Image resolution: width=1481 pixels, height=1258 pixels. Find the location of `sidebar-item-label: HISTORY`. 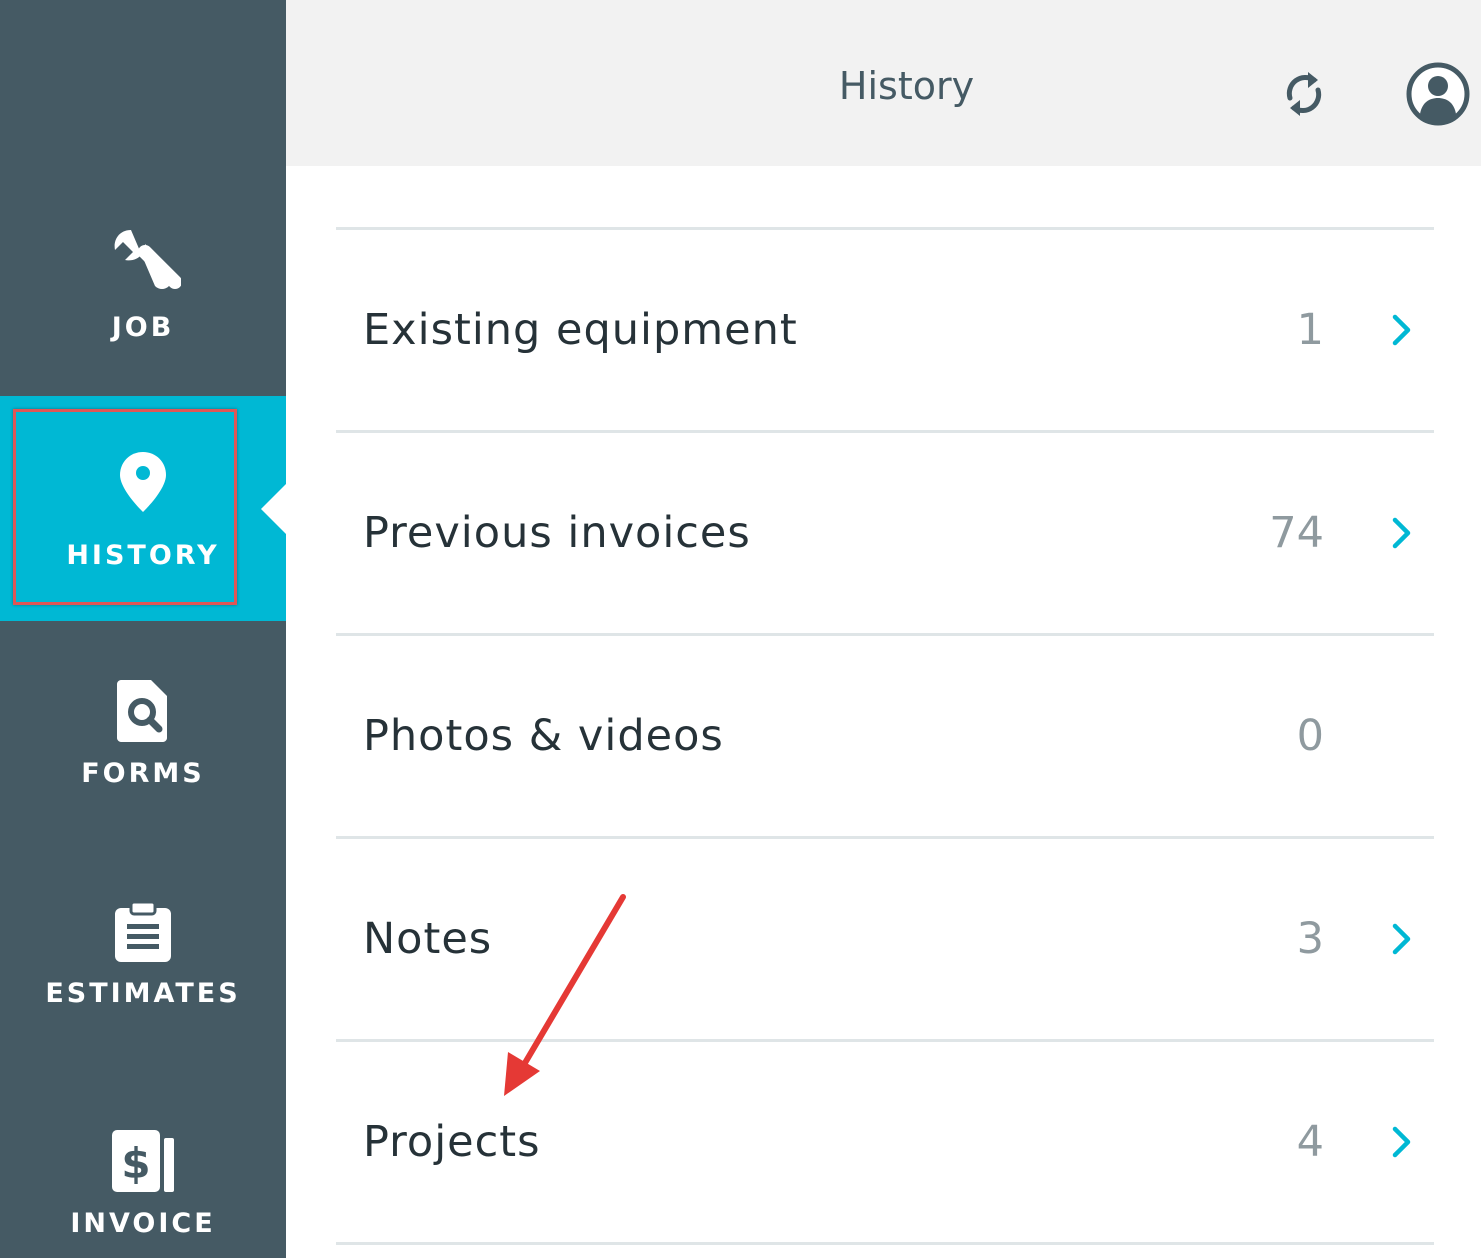

sidebar-item-label: HISTORY is located at coordinates (143, 555).